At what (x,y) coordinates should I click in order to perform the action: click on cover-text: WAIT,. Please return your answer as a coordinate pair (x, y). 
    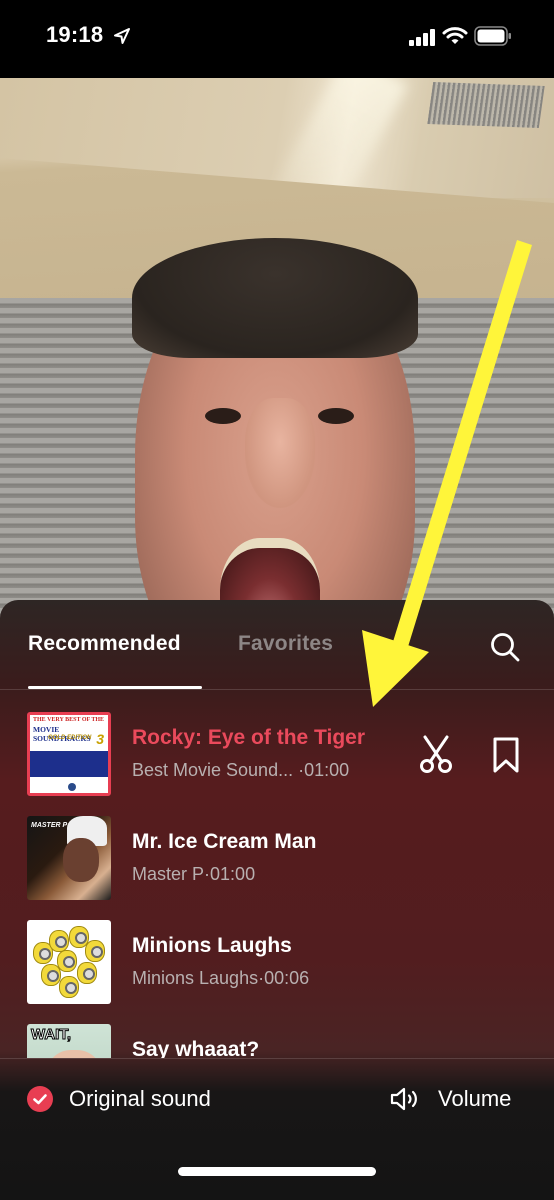
    Looking at the image, I should click on (51, 1035).